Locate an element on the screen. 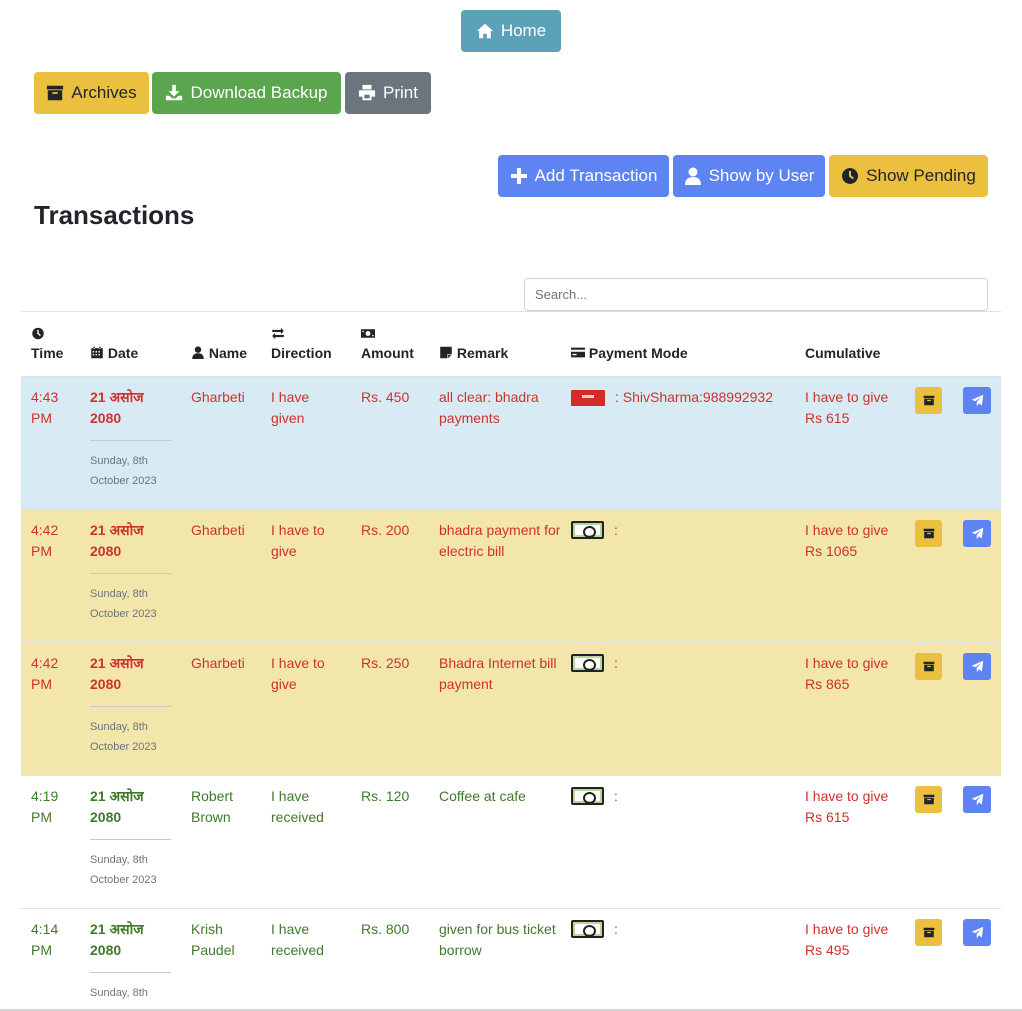 The height and width of the screenshot is (1011, 1022). home-button: Home is located at coordinates (511, 31).